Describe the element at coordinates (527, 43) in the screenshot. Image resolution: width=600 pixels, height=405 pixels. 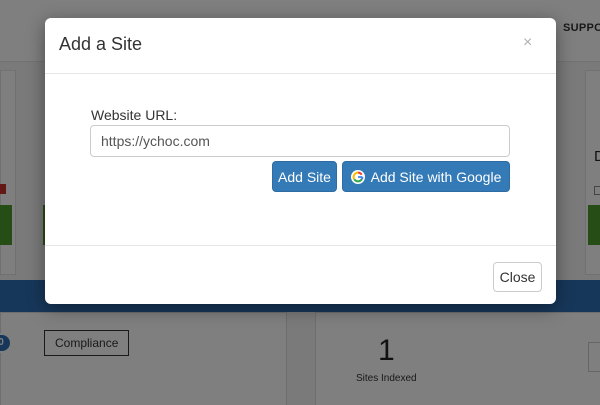
I see `close-icon: ×` at that location.